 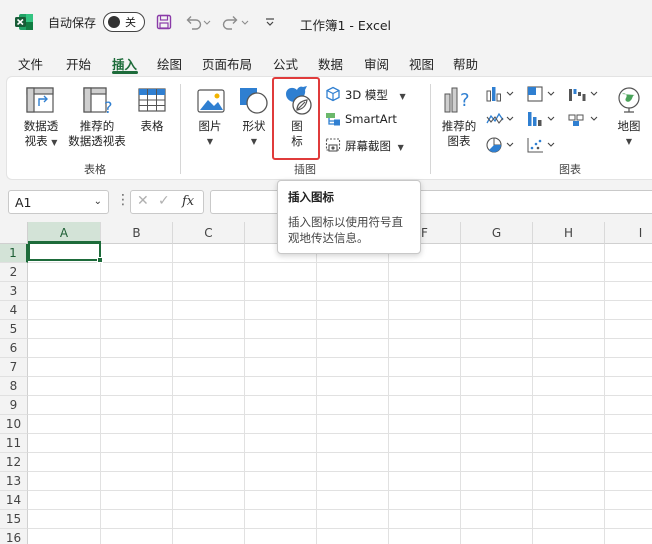 I want to click on 3d-model-button: 3D 模型 ▼, so click(x=375, y=95).